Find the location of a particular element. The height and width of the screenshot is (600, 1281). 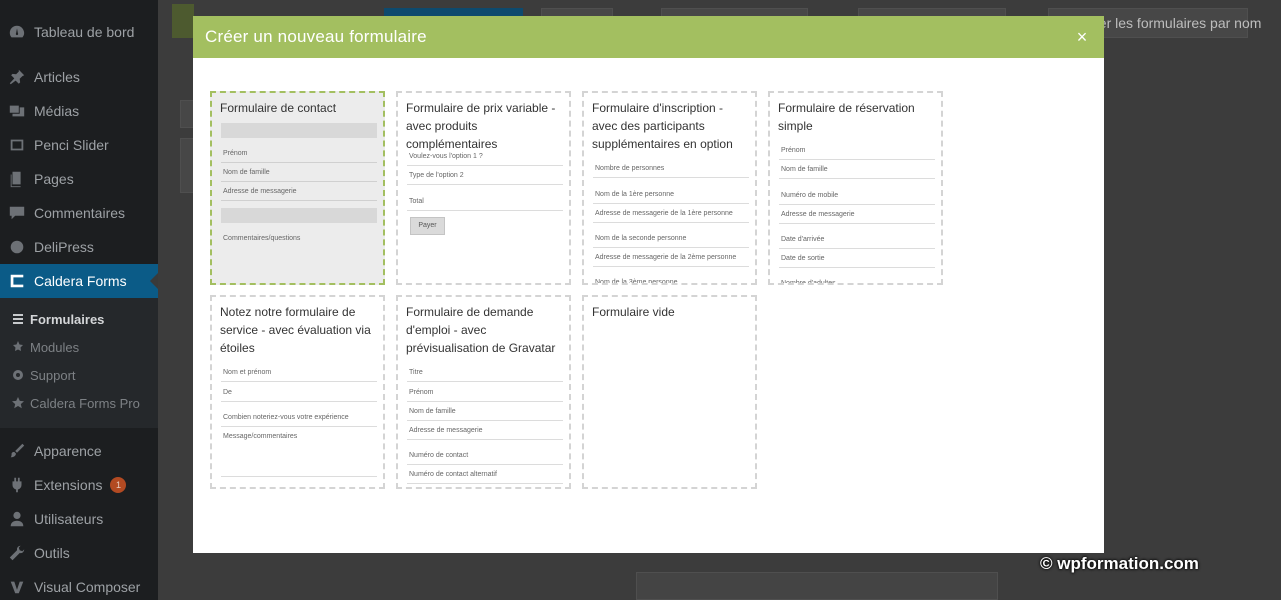

slider-icon is located at coordinates (17, 145).